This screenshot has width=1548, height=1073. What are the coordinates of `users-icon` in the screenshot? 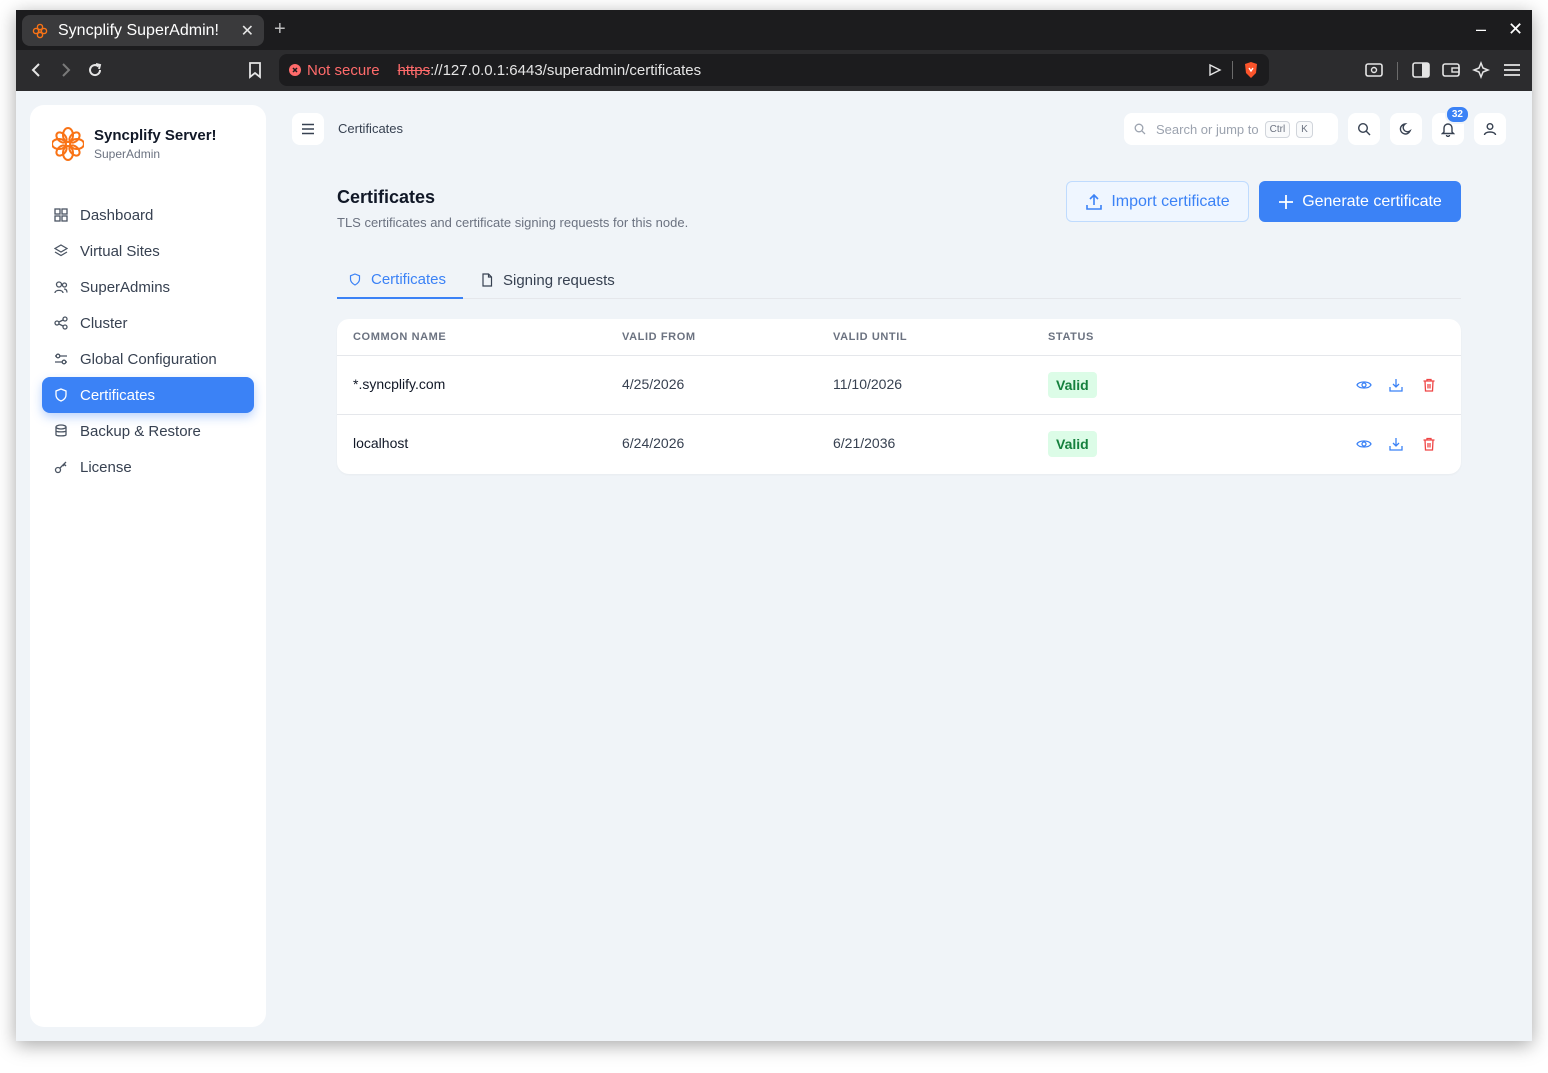 It's located at (61, 287).